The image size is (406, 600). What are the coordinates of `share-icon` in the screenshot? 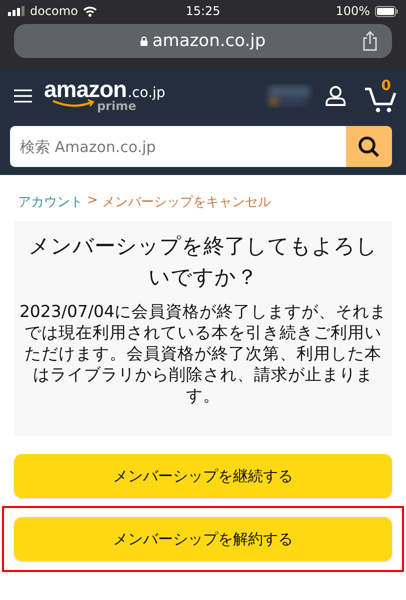 It's located at (370, 41).